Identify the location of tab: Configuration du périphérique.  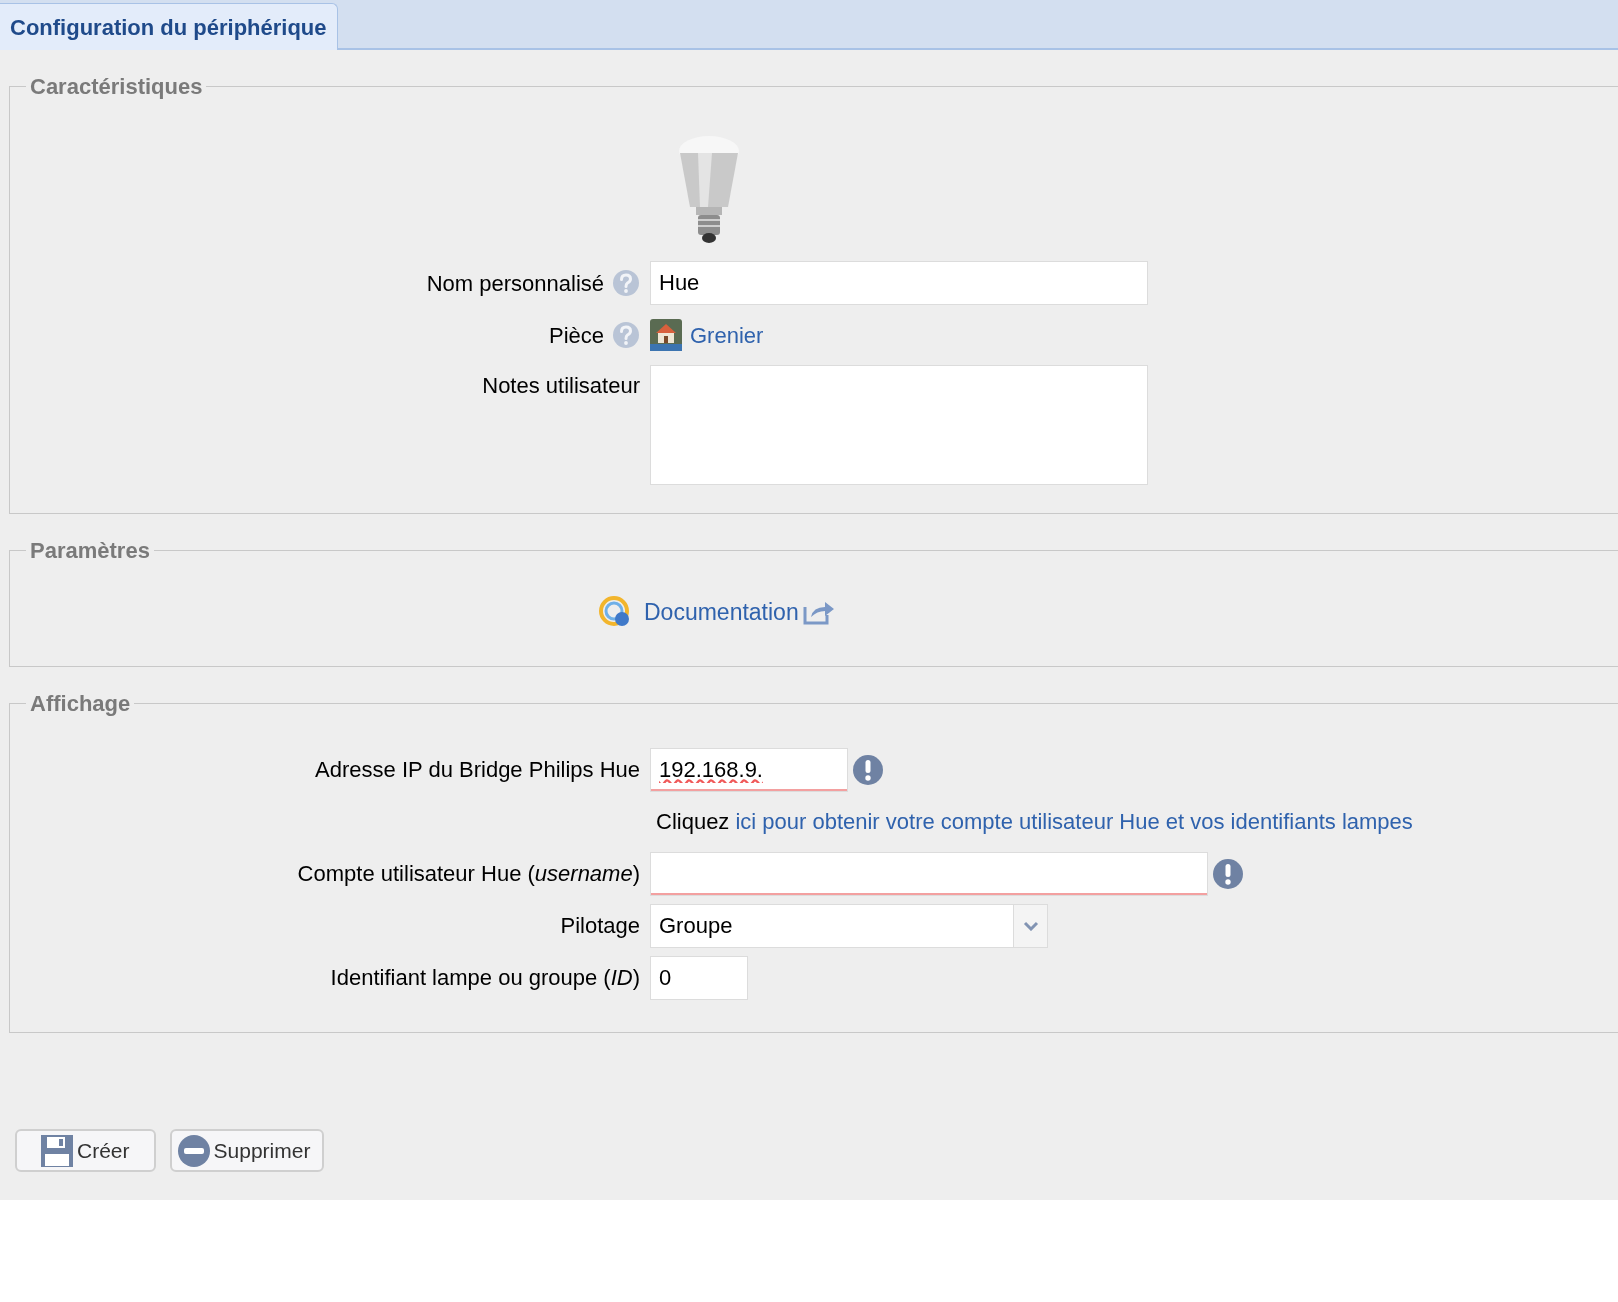
(169, 26).